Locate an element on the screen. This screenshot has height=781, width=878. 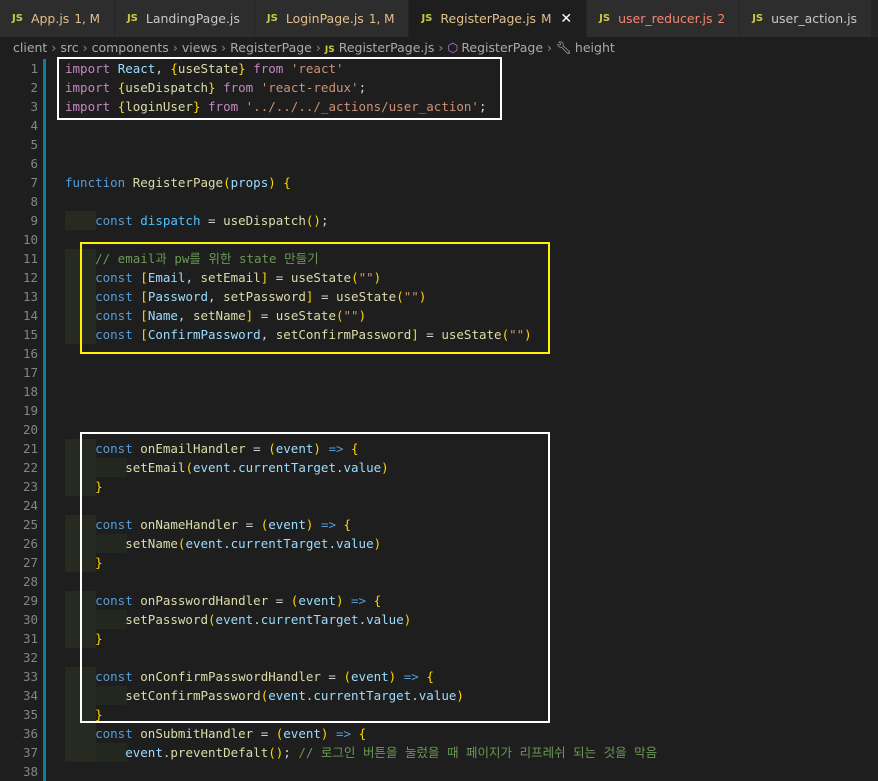
line-number: 16 is located at coordinates (30, 353).